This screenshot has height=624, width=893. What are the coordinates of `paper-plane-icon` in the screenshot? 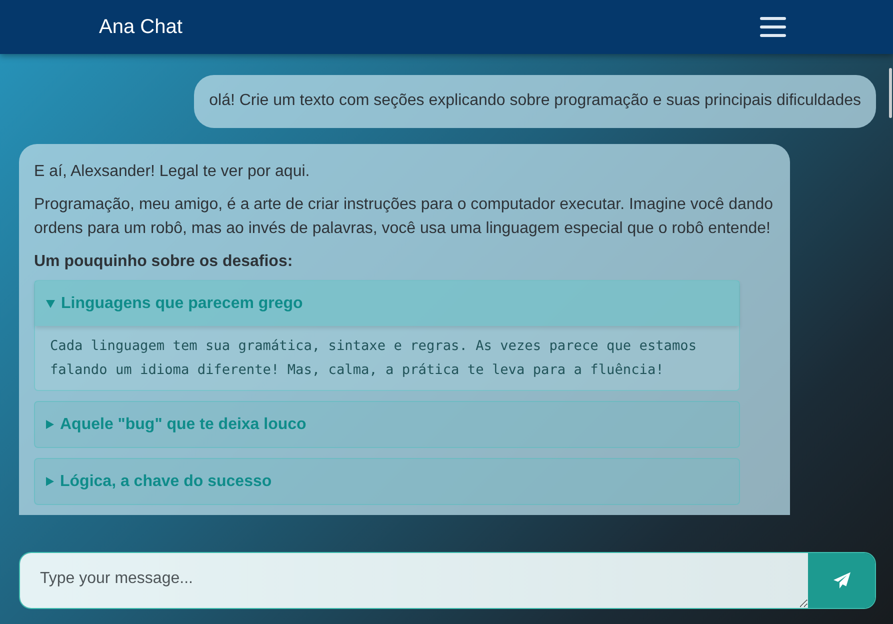 It's located at (841, 580).